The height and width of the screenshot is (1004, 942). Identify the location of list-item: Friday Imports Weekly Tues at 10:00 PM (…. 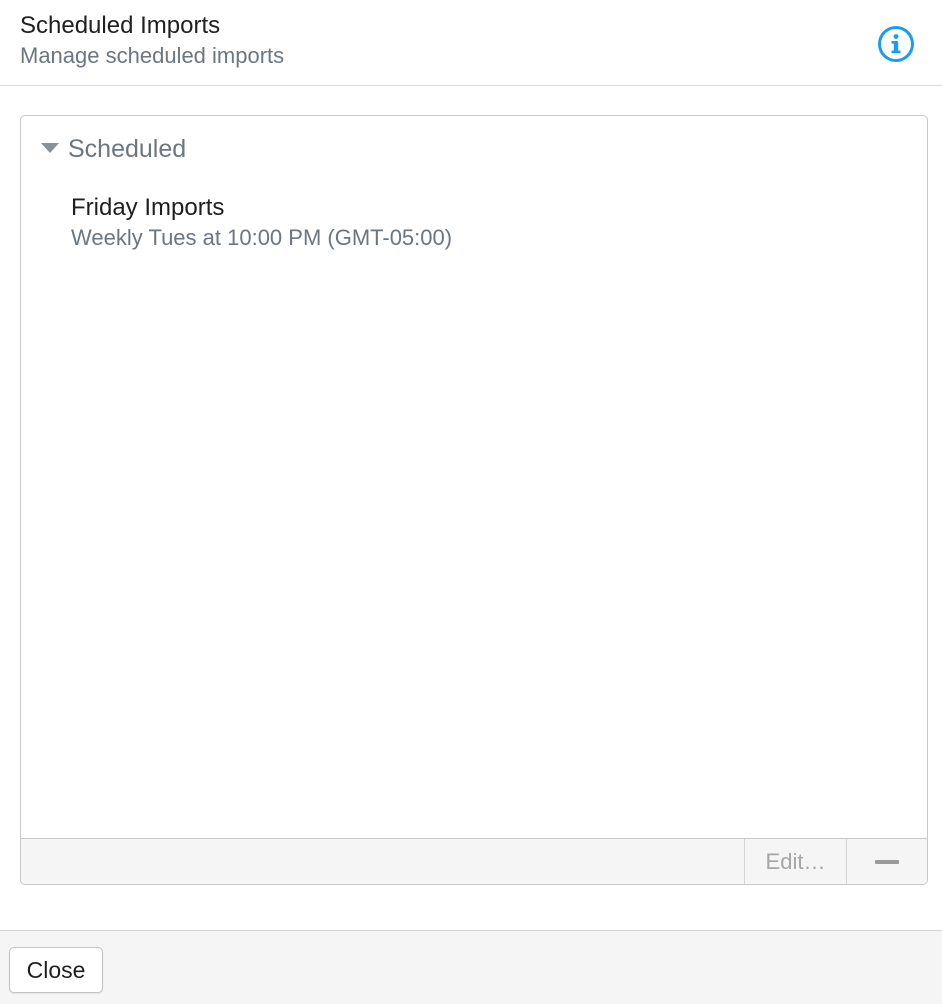
(481, 222).